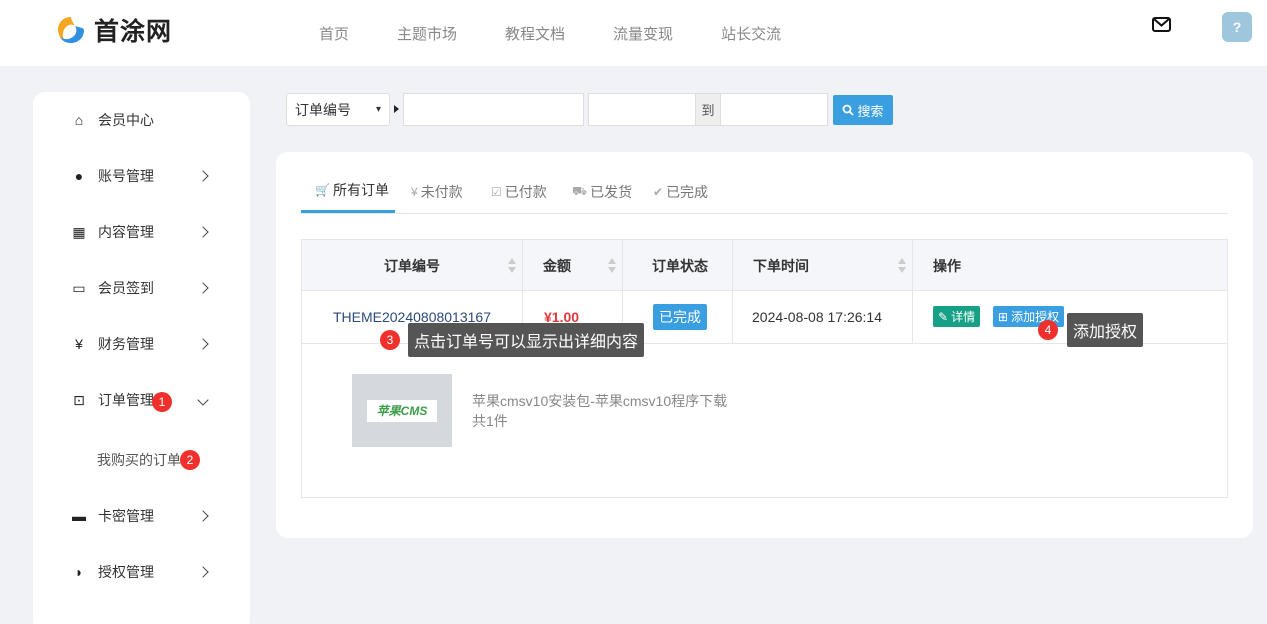  What do you see at coordinates (774, 109) in the screenshot?
I see `date-to-input` at bounding box center [774, 109].